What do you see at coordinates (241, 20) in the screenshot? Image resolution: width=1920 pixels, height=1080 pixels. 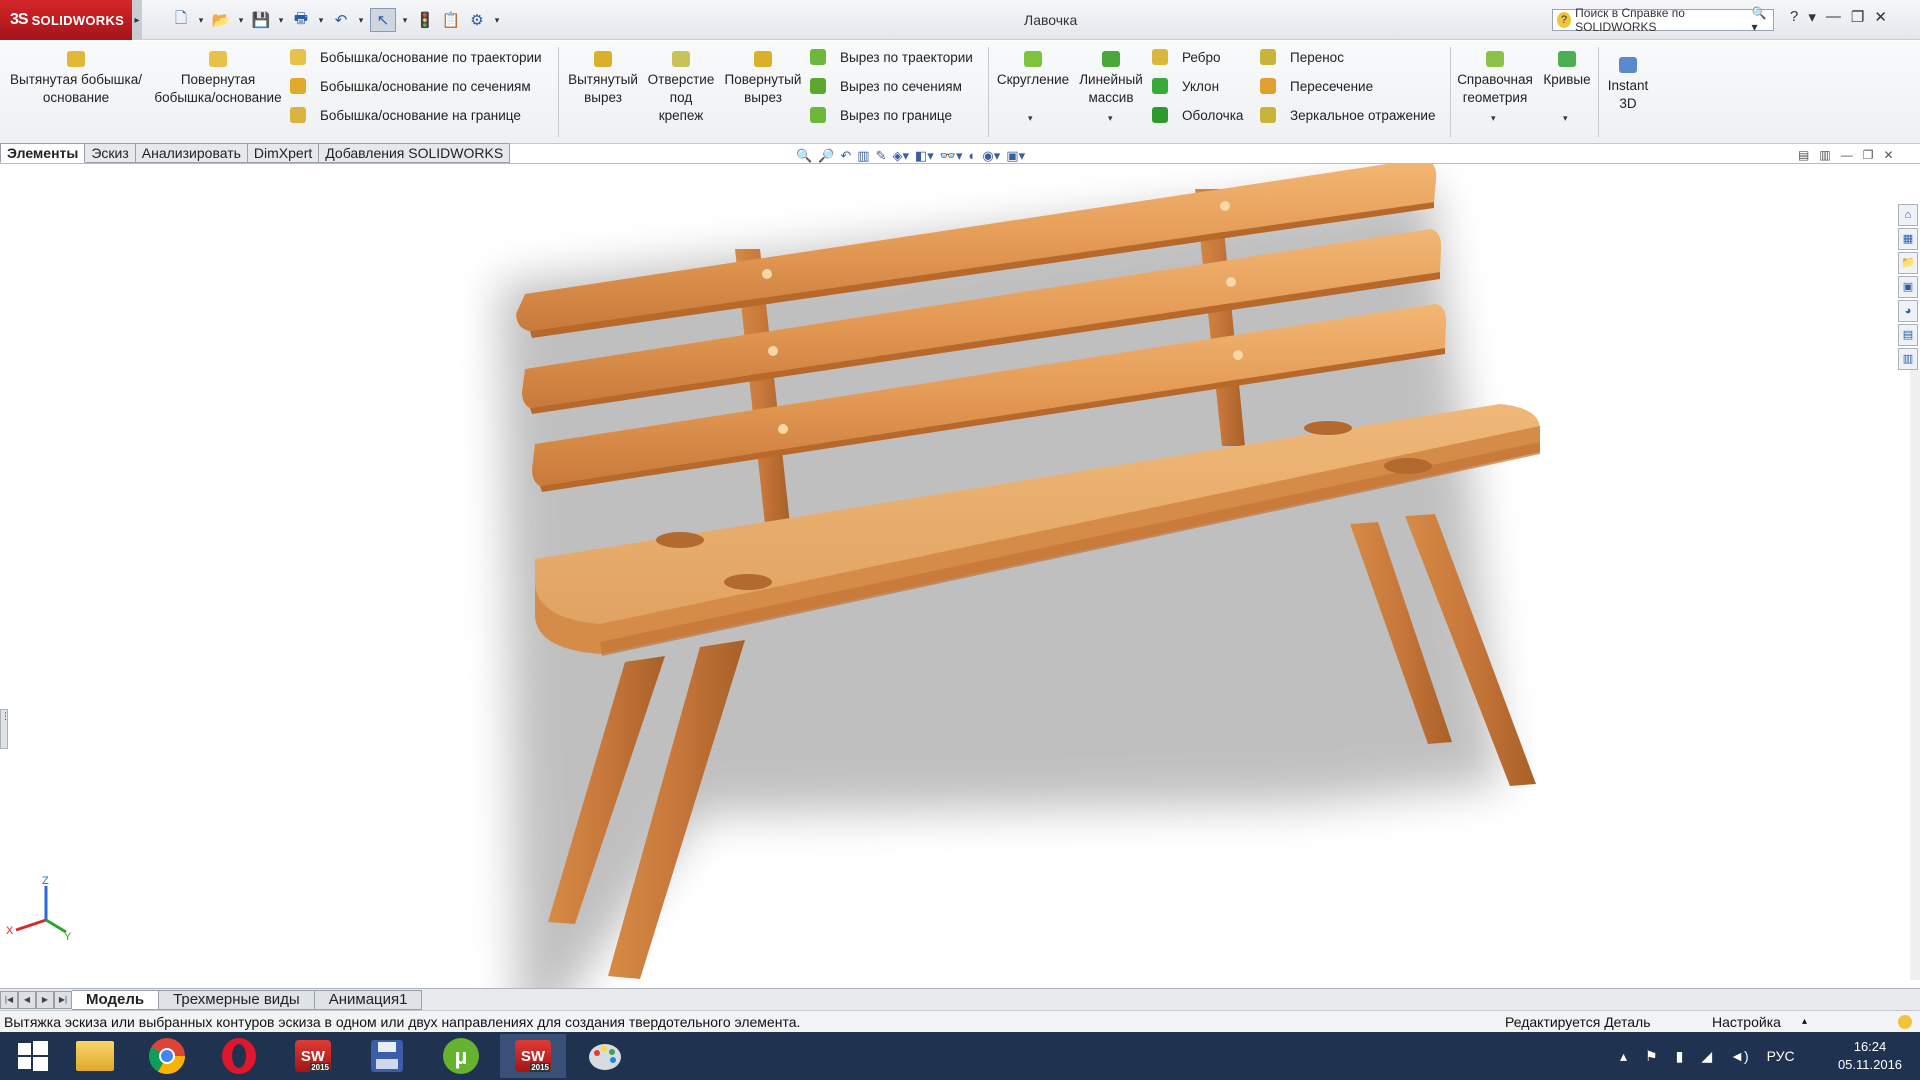 I see `open-dropdown: ▾` at bounding box center [241, 20].